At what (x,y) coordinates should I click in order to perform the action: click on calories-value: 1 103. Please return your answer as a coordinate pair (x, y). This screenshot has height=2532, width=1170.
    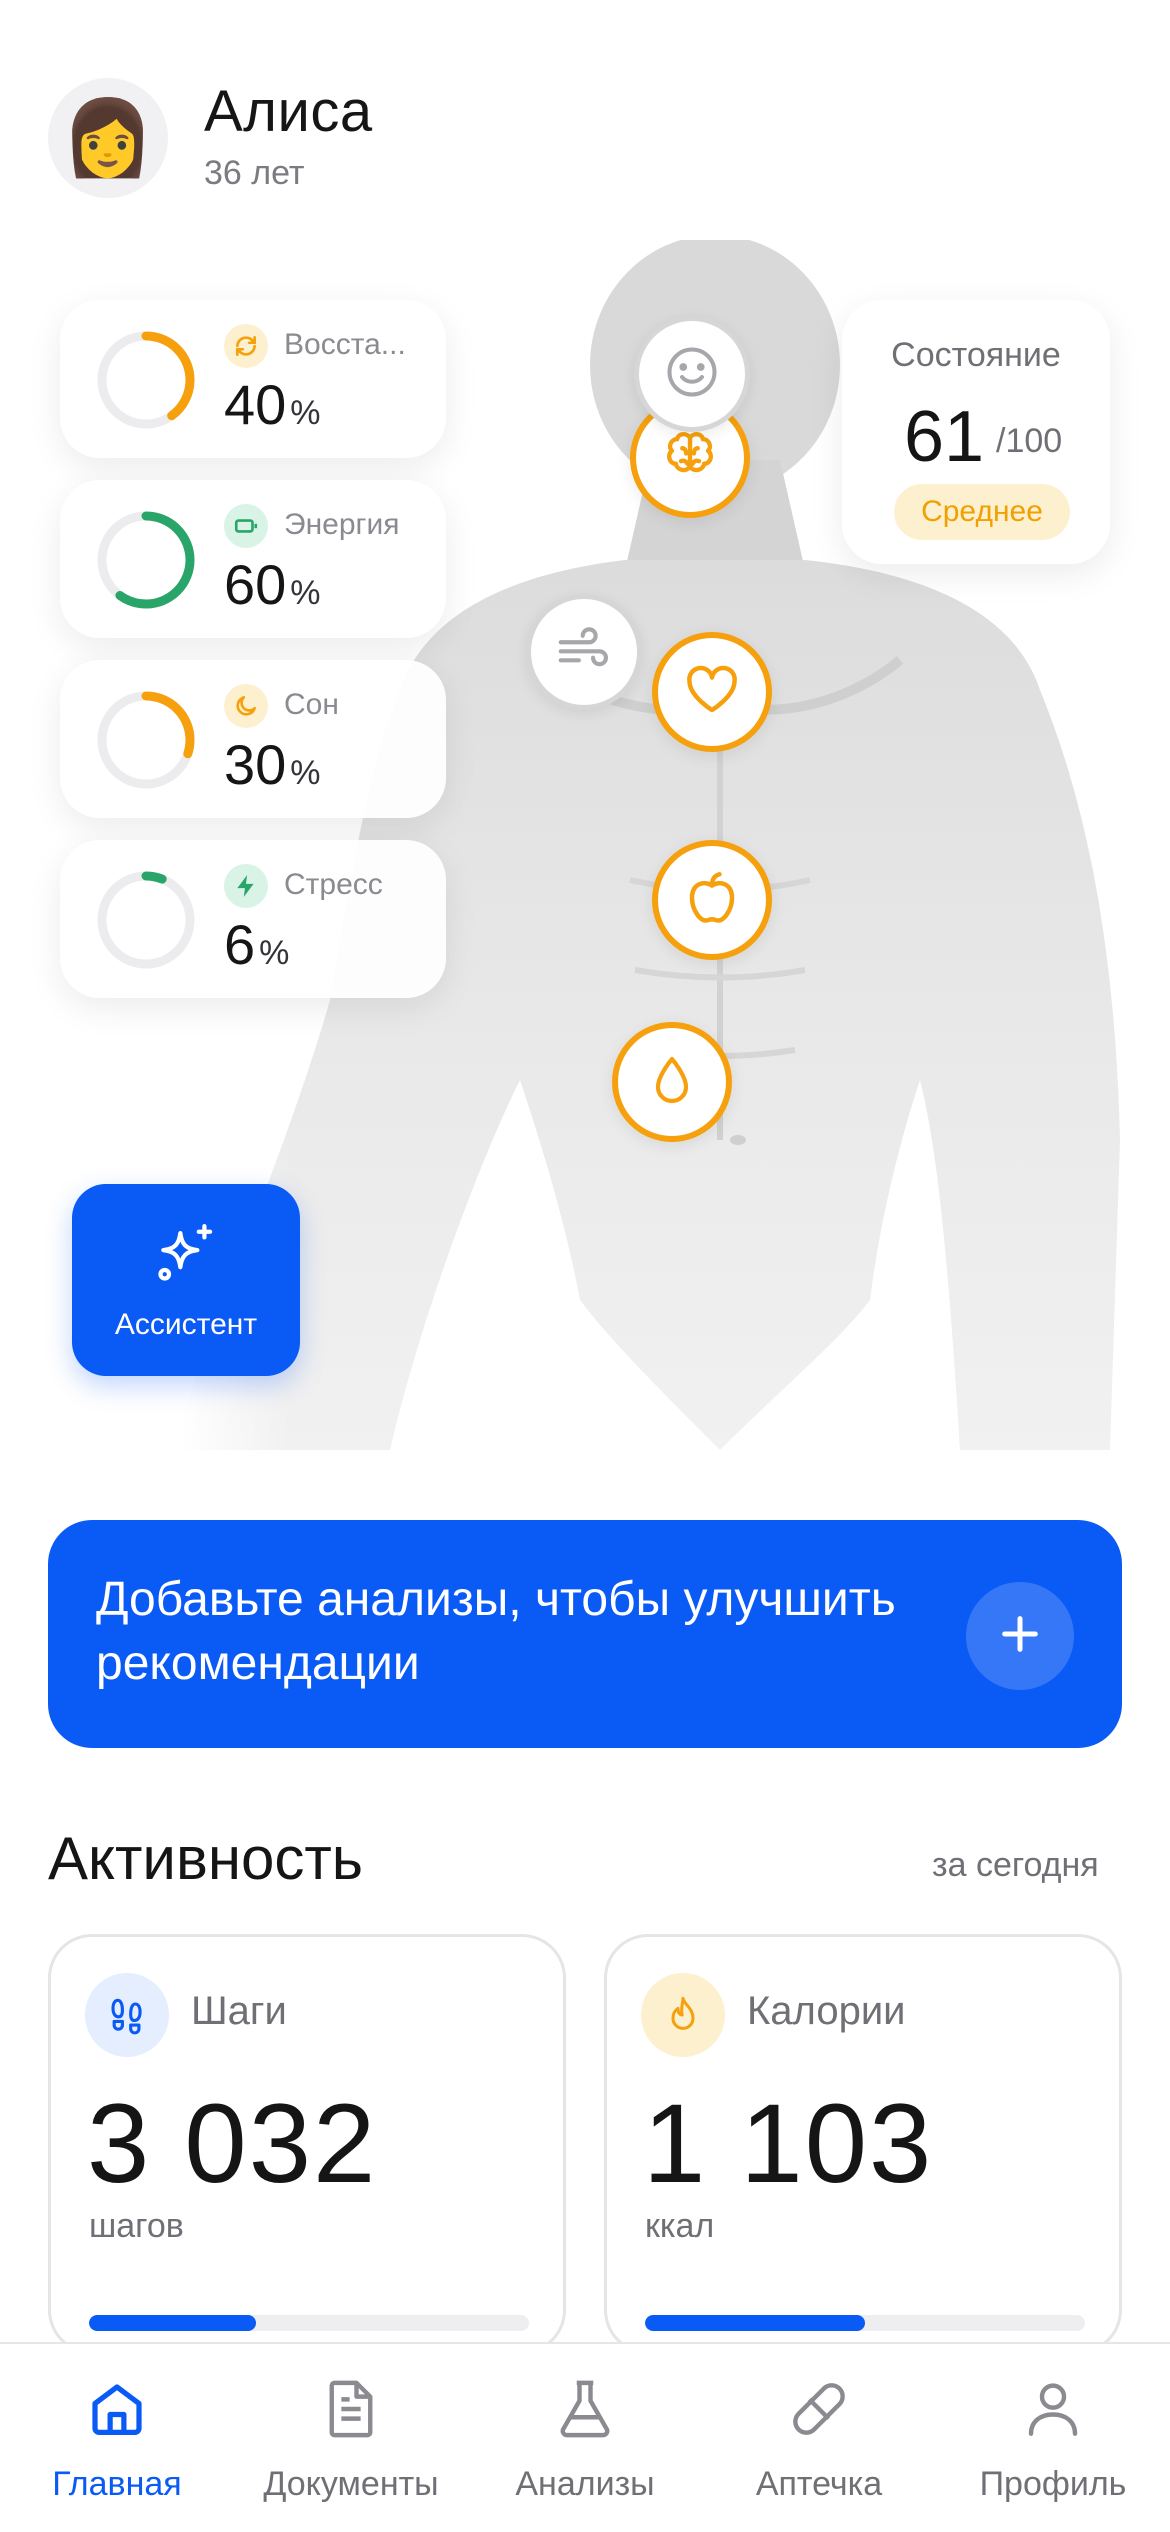
    Looking at the image, I should click on (788, 2143).